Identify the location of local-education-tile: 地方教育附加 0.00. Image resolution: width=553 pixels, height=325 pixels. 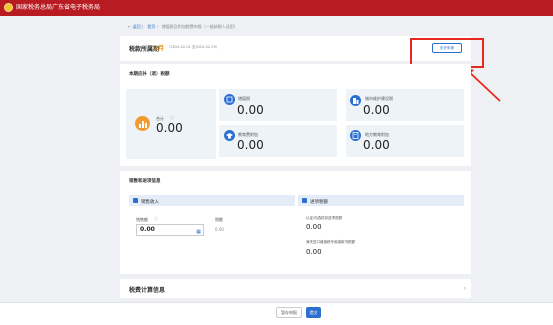
(405, 141).